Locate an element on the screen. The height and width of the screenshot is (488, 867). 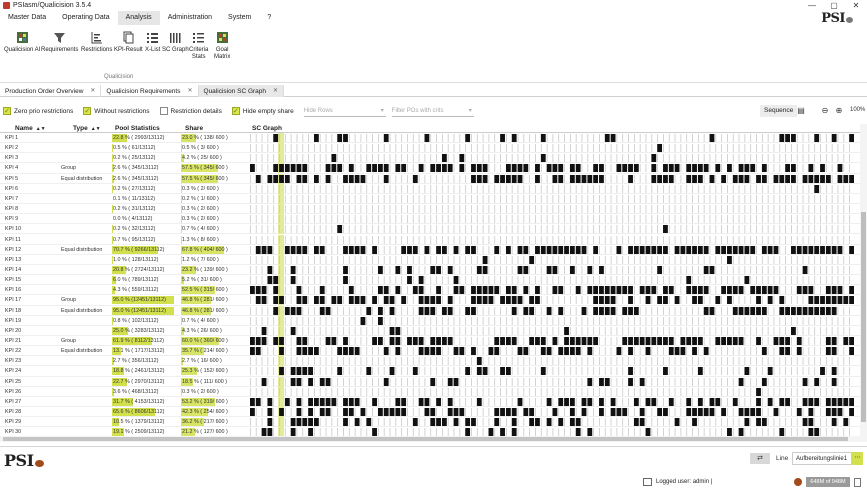
horizontal-scrollbar is located at coordinates (430, 439).